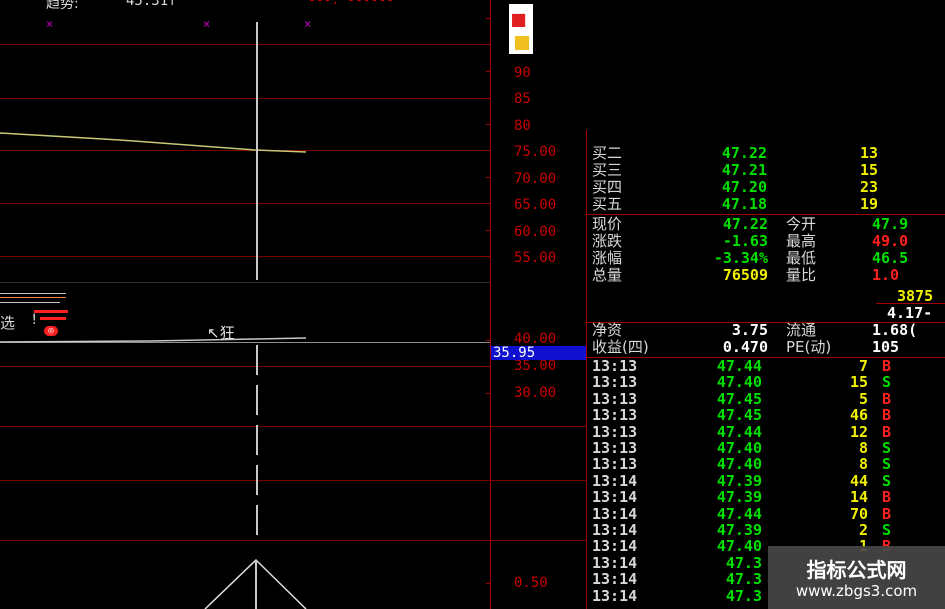 This screenshot has width=945, height=609. I want to click on lower-price-line, so click(153, 340).